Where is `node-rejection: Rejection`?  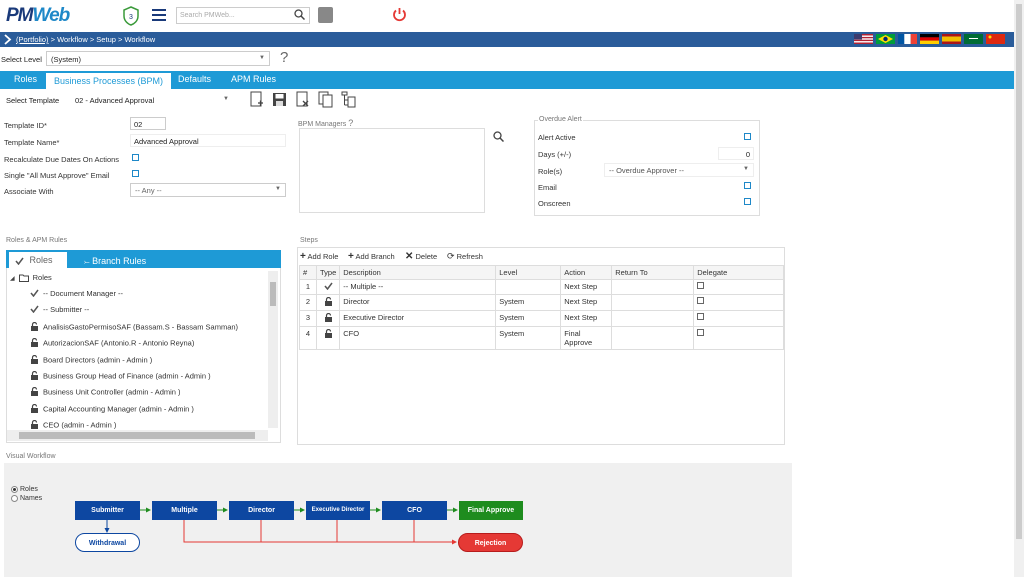
node-rejection: Rejection is located at coordinates (490, 542).